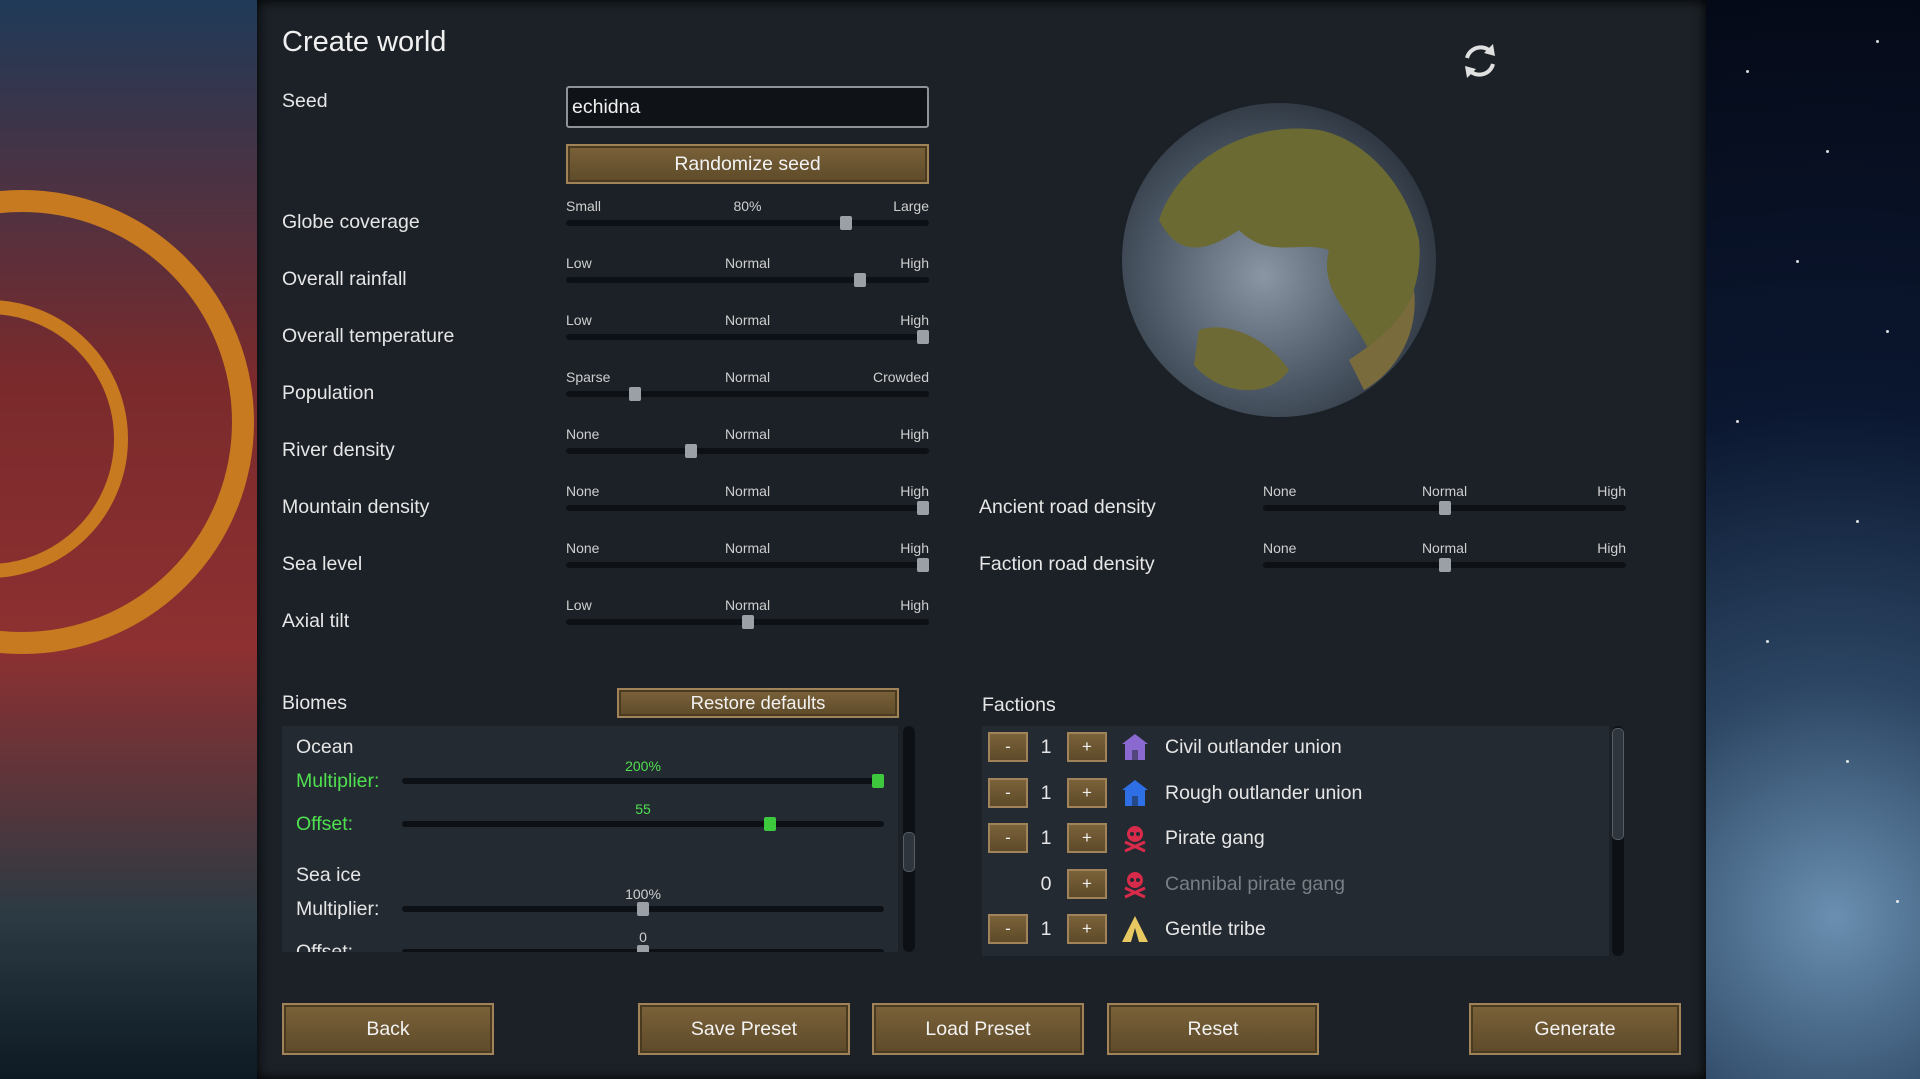  Describe the element at coordinates (643, 824) in the screenshot. I see `biome-offset-track` at that location.